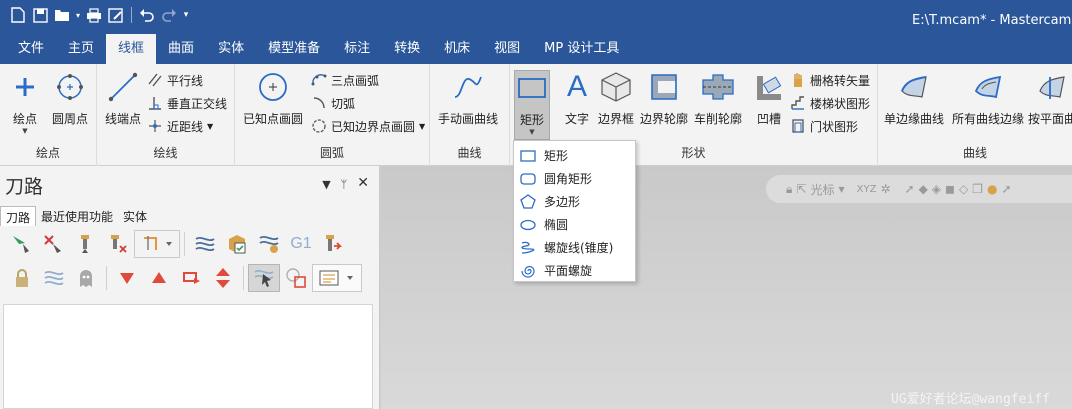  What do you see at coordinates (963, 189) in the screenshot?
I see `edge-select-icon: ◇` at bounding box center [963, 189].